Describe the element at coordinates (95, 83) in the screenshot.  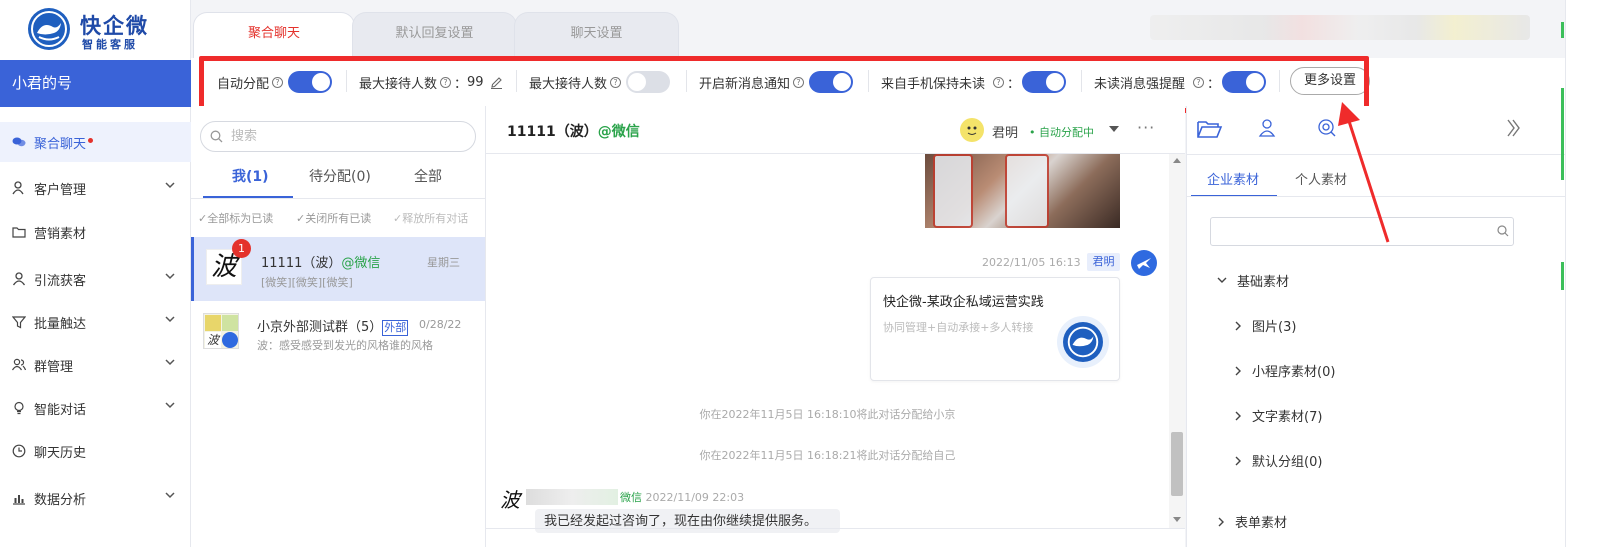
I see `account-name: 小君的号` at that location.